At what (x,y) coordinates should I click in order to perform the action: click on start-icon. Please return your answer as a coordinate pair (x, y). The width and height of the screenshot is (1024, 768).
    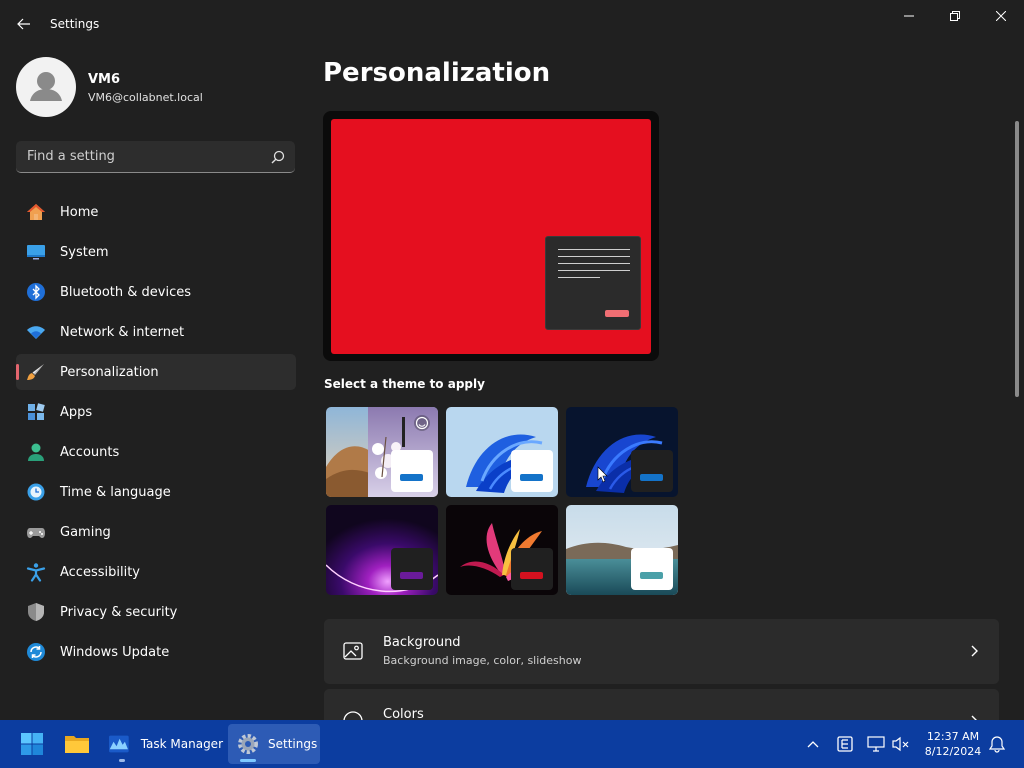
    Looking at the image, I should click on (32, 744).